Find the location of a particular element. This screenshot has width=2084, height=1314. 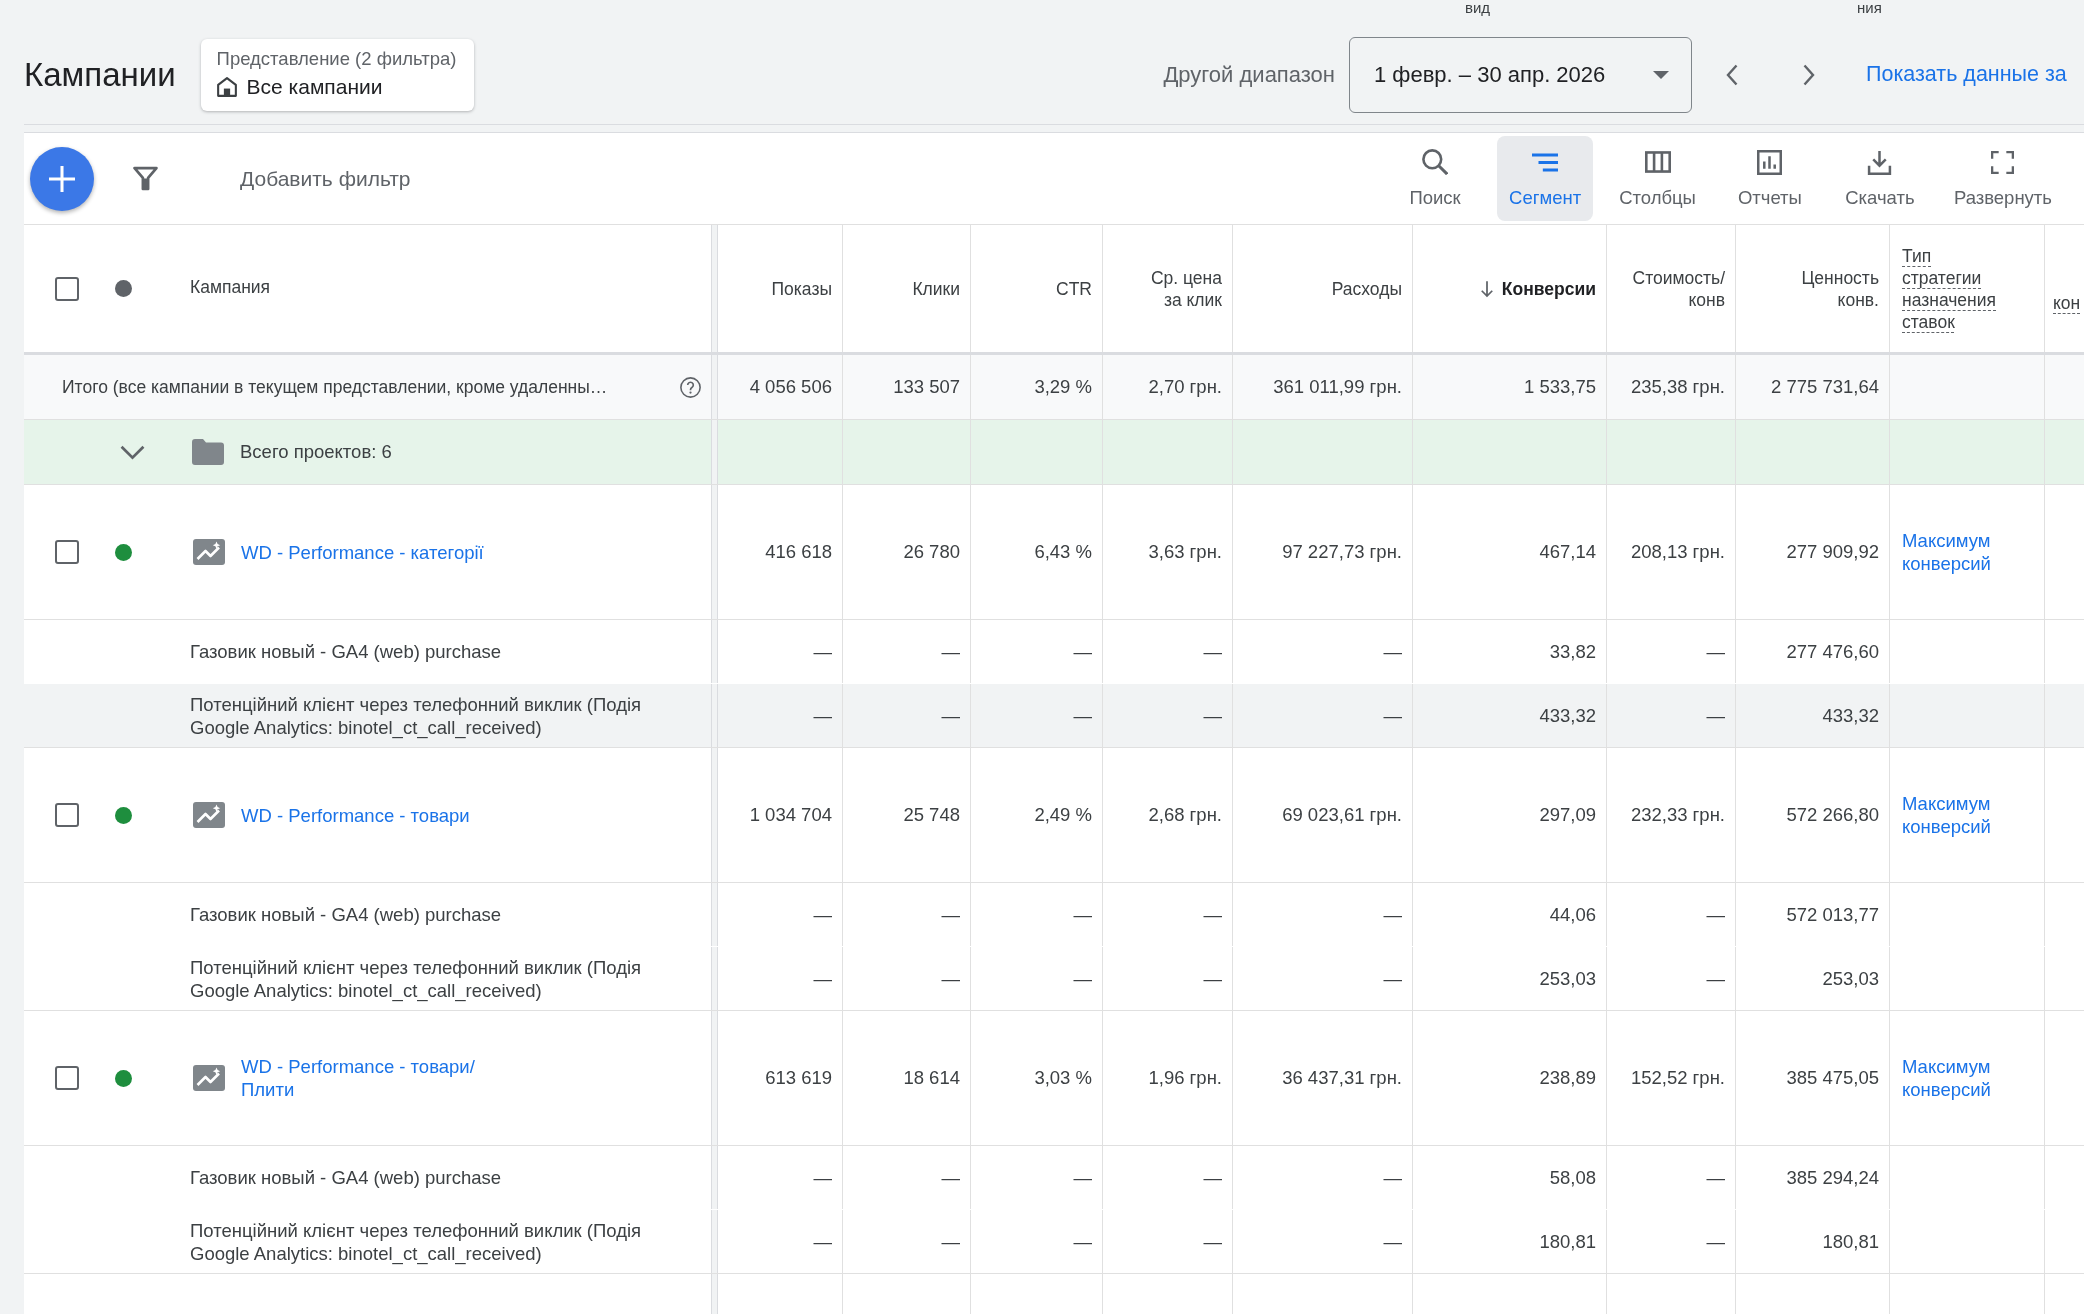

table-cell: 385 294,24 is located at coordinates (1813, 1177).